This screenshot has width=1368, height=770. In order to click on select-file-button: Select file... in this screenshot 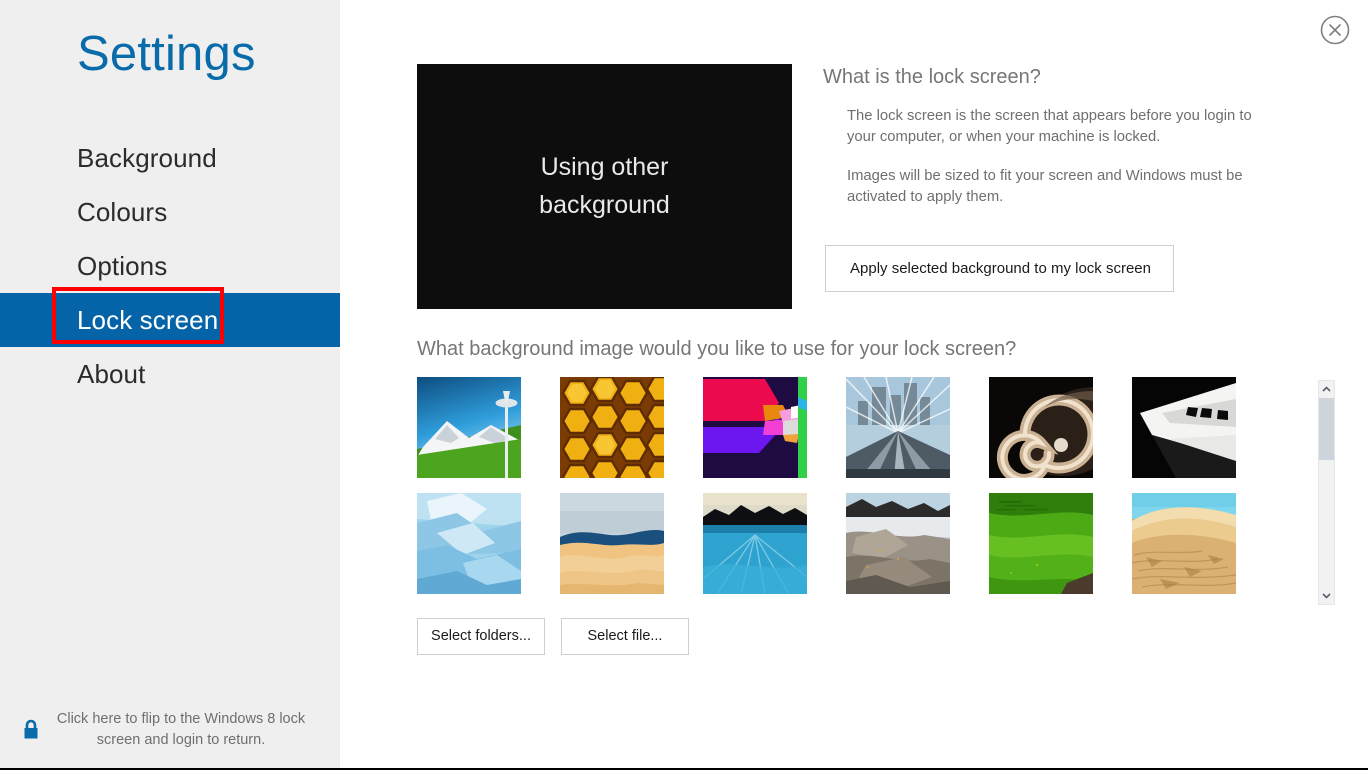, I will do `click(625, 637)`.